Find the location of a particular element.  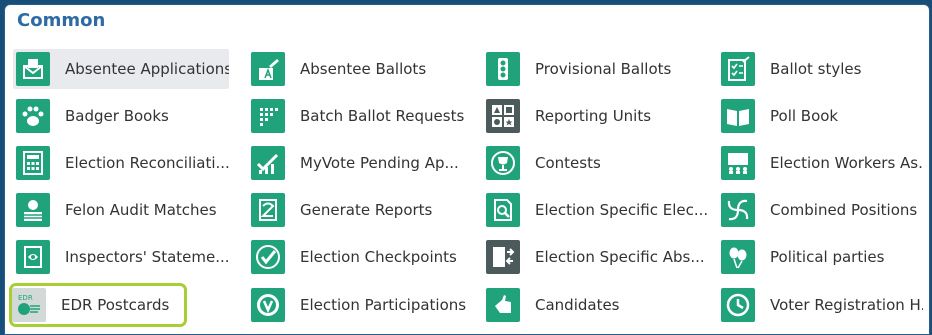

meeting-icon is located at coordinates (738, 163).